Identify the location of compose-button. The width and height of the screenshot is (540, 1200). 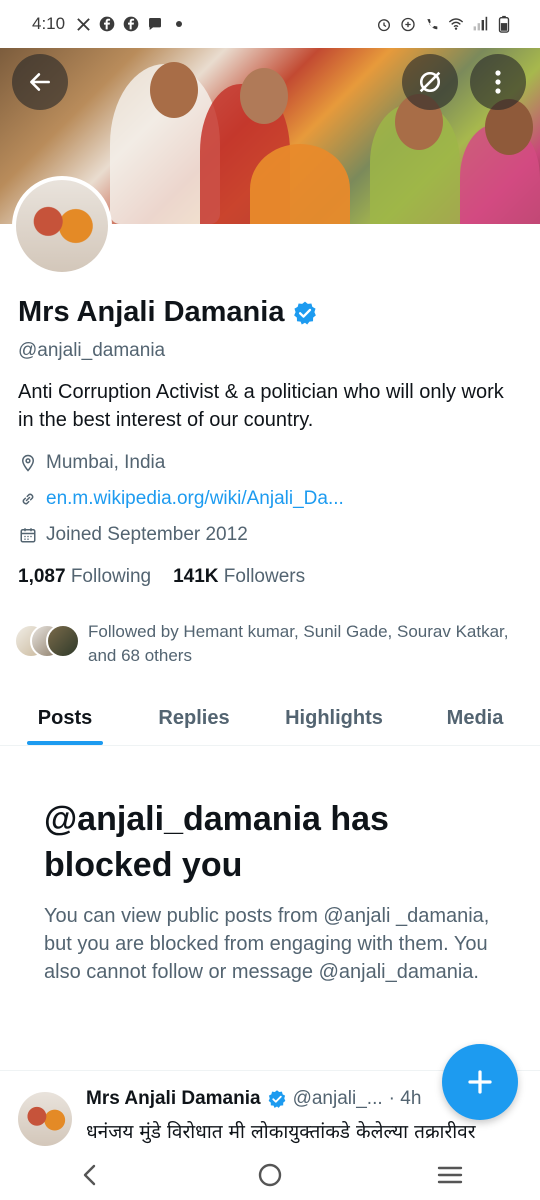
(480, 1082).